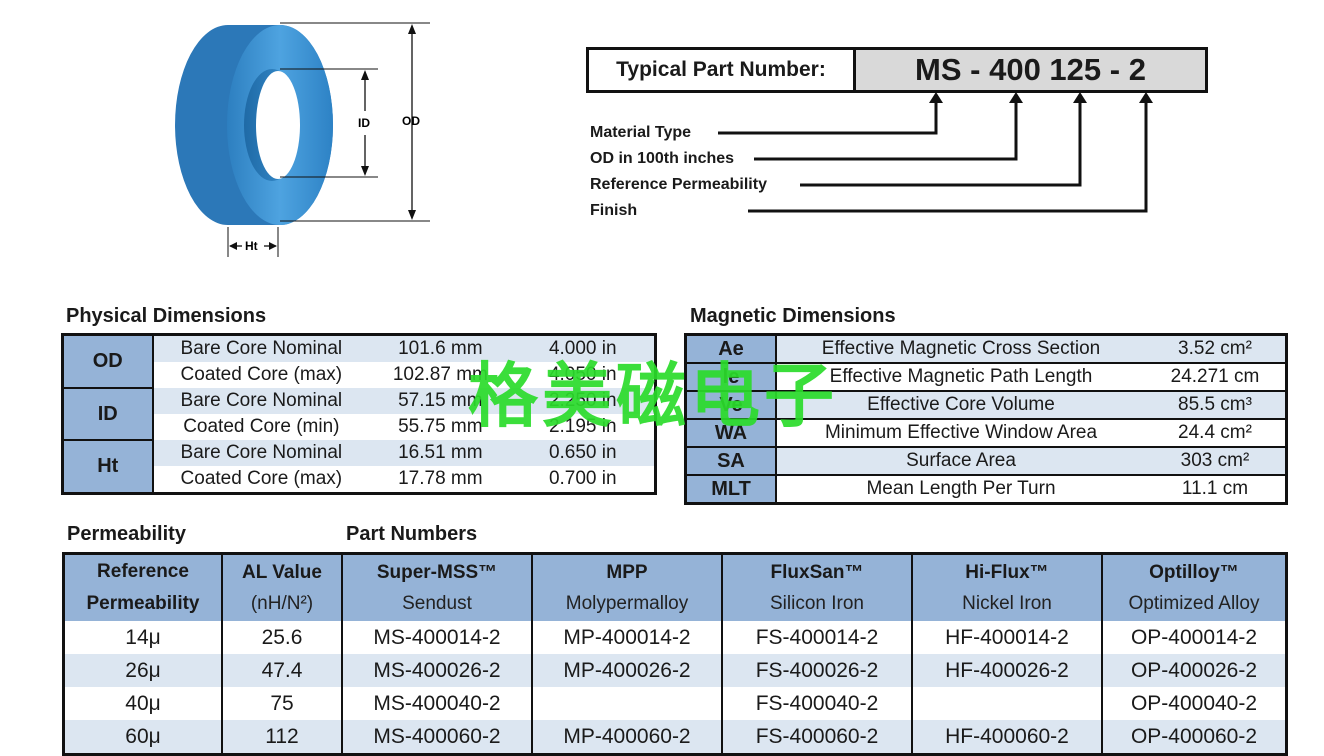  What do you see at coordinates (1216, 405) in the screenshot?
I see `value-cell: 85.5 cm³` at bounding box center [1216, 405].